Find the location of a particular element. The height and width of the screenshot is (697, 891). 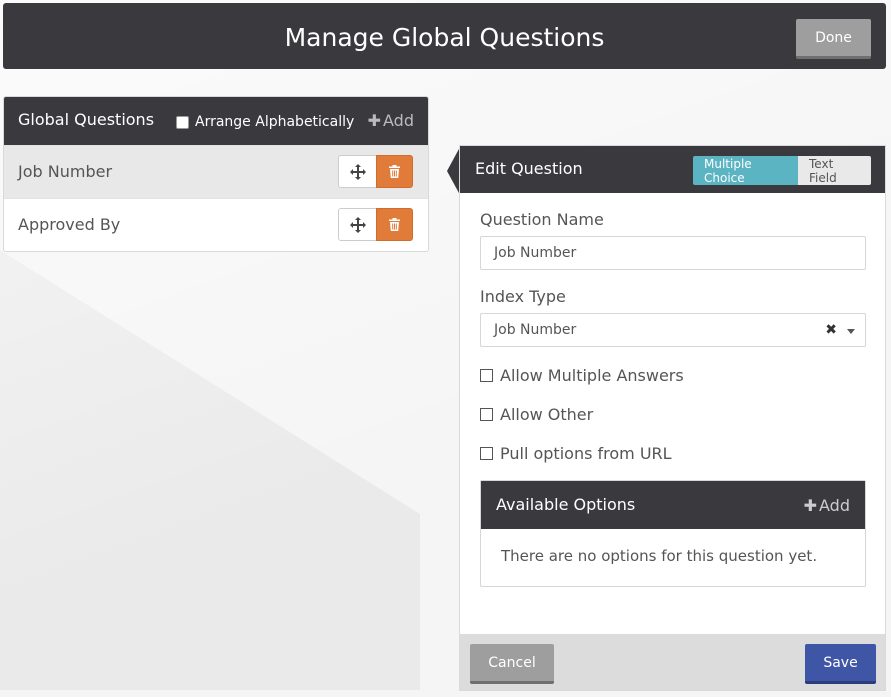

arrange-alphabetically-toggle: Arrange Alphabetically is located at coordinates (265, 122).